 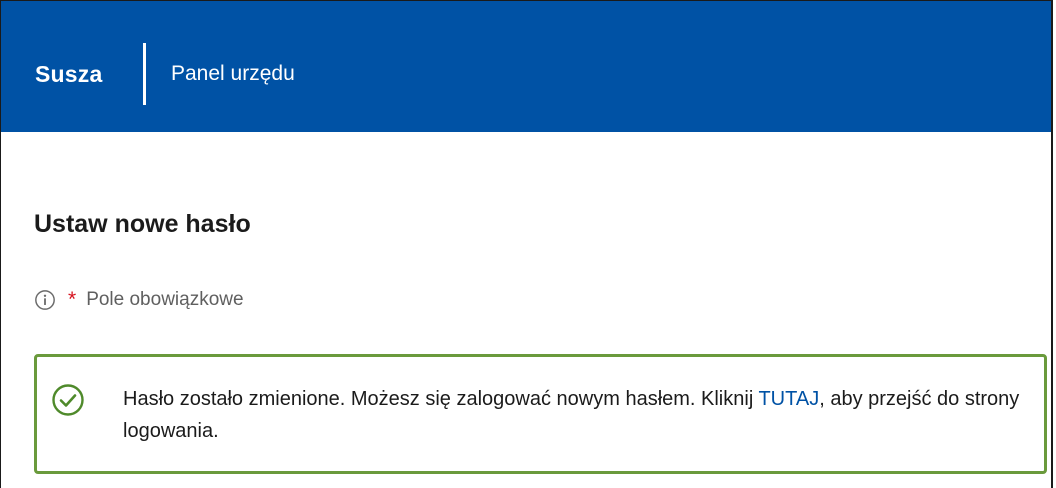 What do you see at coordinates (144, 74) in the screenshot?
I see `header-divider` at bounding box center [144, 74].